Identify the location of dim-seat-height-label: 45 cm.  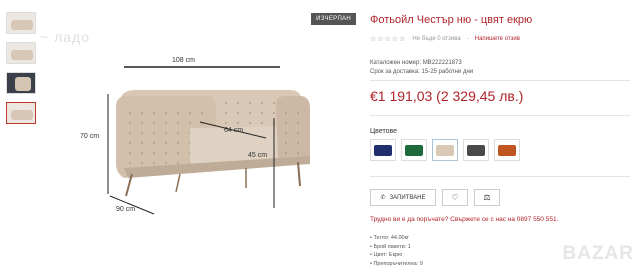
(258, 155).